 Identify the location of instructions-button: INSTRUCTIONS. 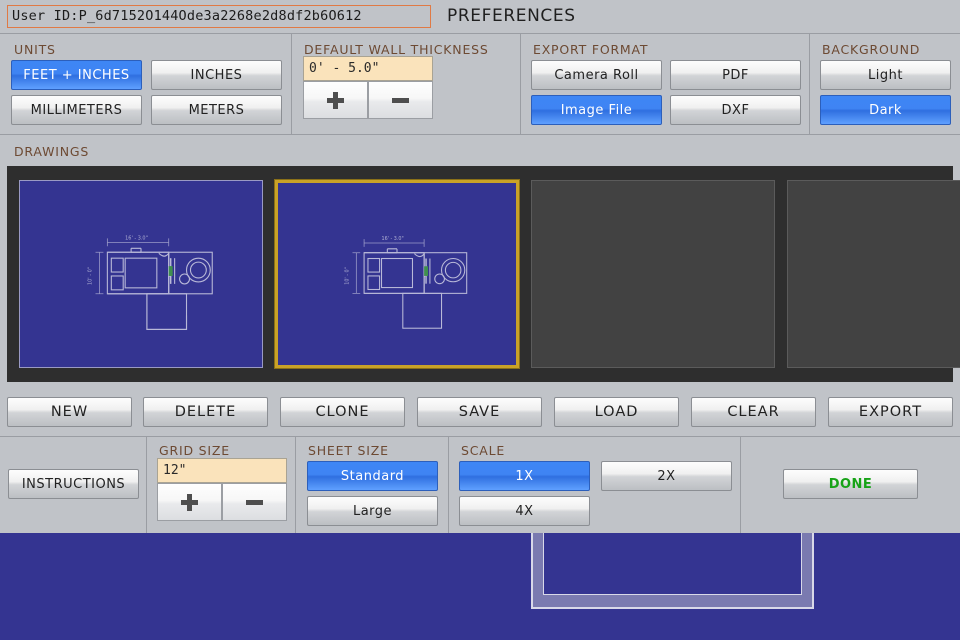
(73, 484).